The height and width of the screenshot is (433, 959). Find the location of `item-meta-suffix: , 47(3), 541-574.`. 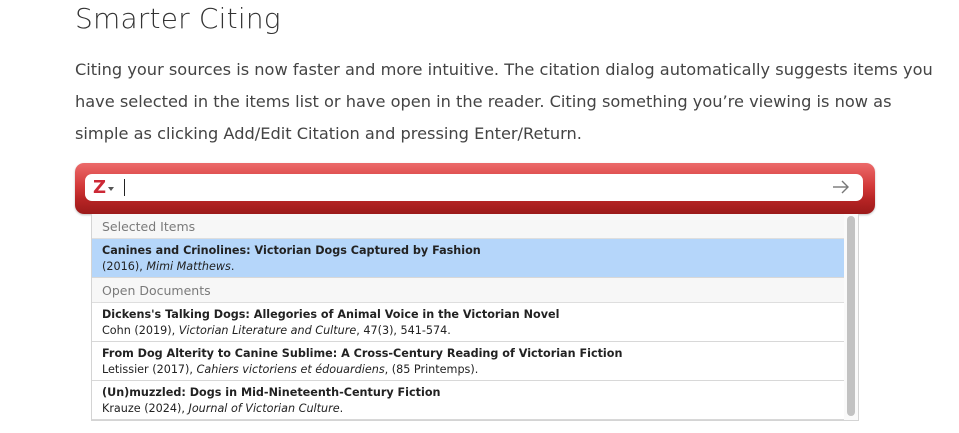

item-meta-suffix: , 47(3), 541-574. is located at coordinates (403, 330).